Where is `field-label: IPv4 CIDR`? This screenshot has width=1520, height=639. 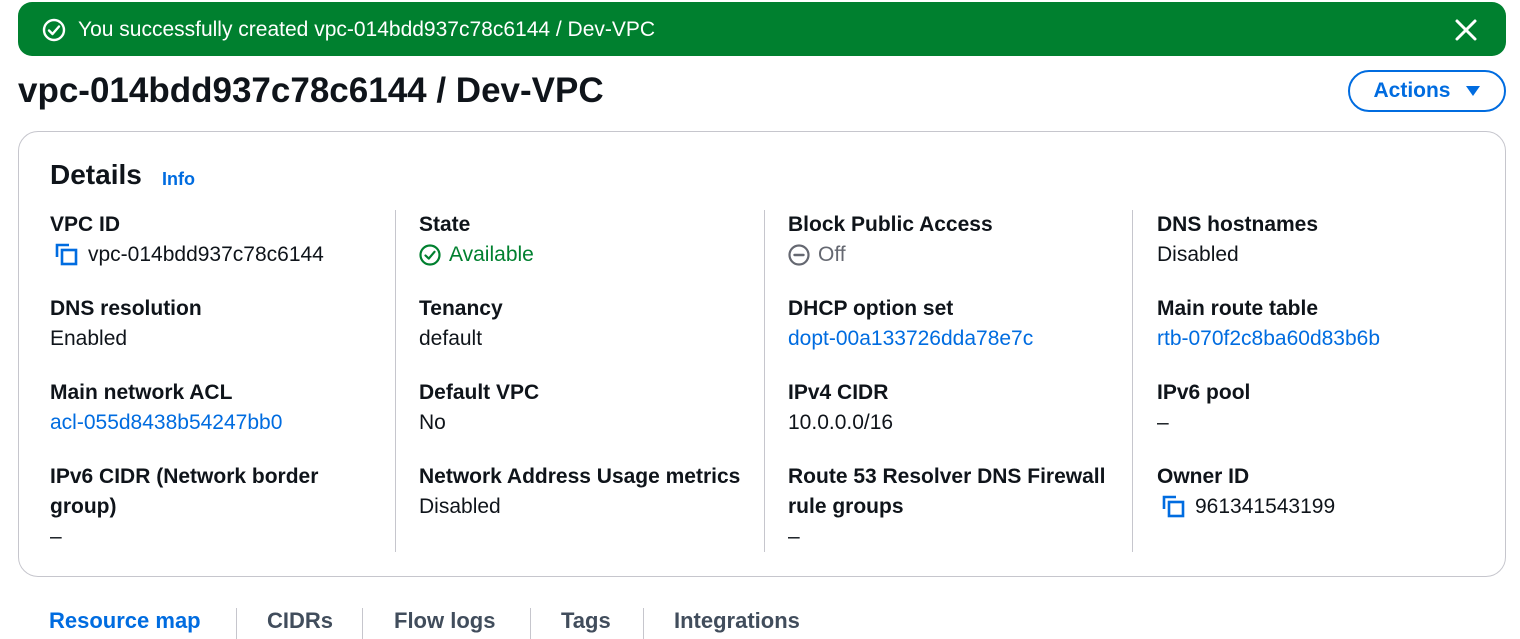
field-label: IPv4 CIDR is located at coordinates (838, 392).